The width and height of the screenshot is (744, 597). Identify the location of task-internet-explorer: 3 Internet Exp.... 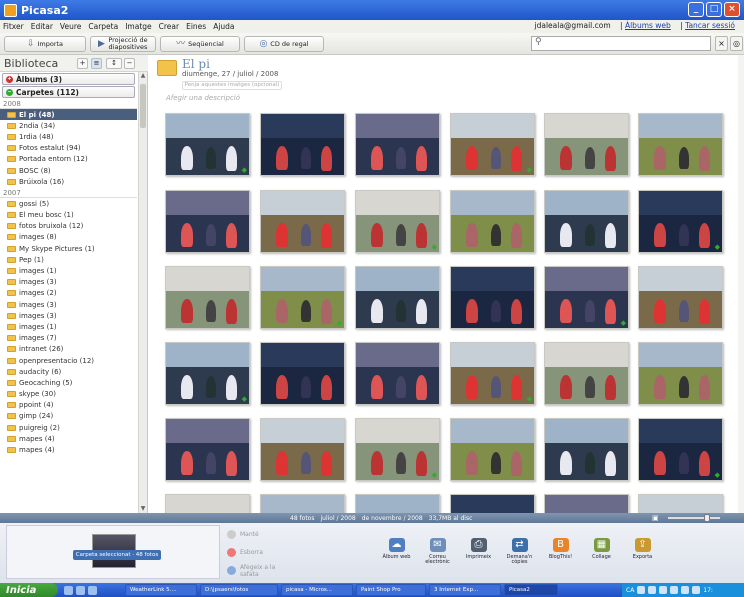
(465, 590).